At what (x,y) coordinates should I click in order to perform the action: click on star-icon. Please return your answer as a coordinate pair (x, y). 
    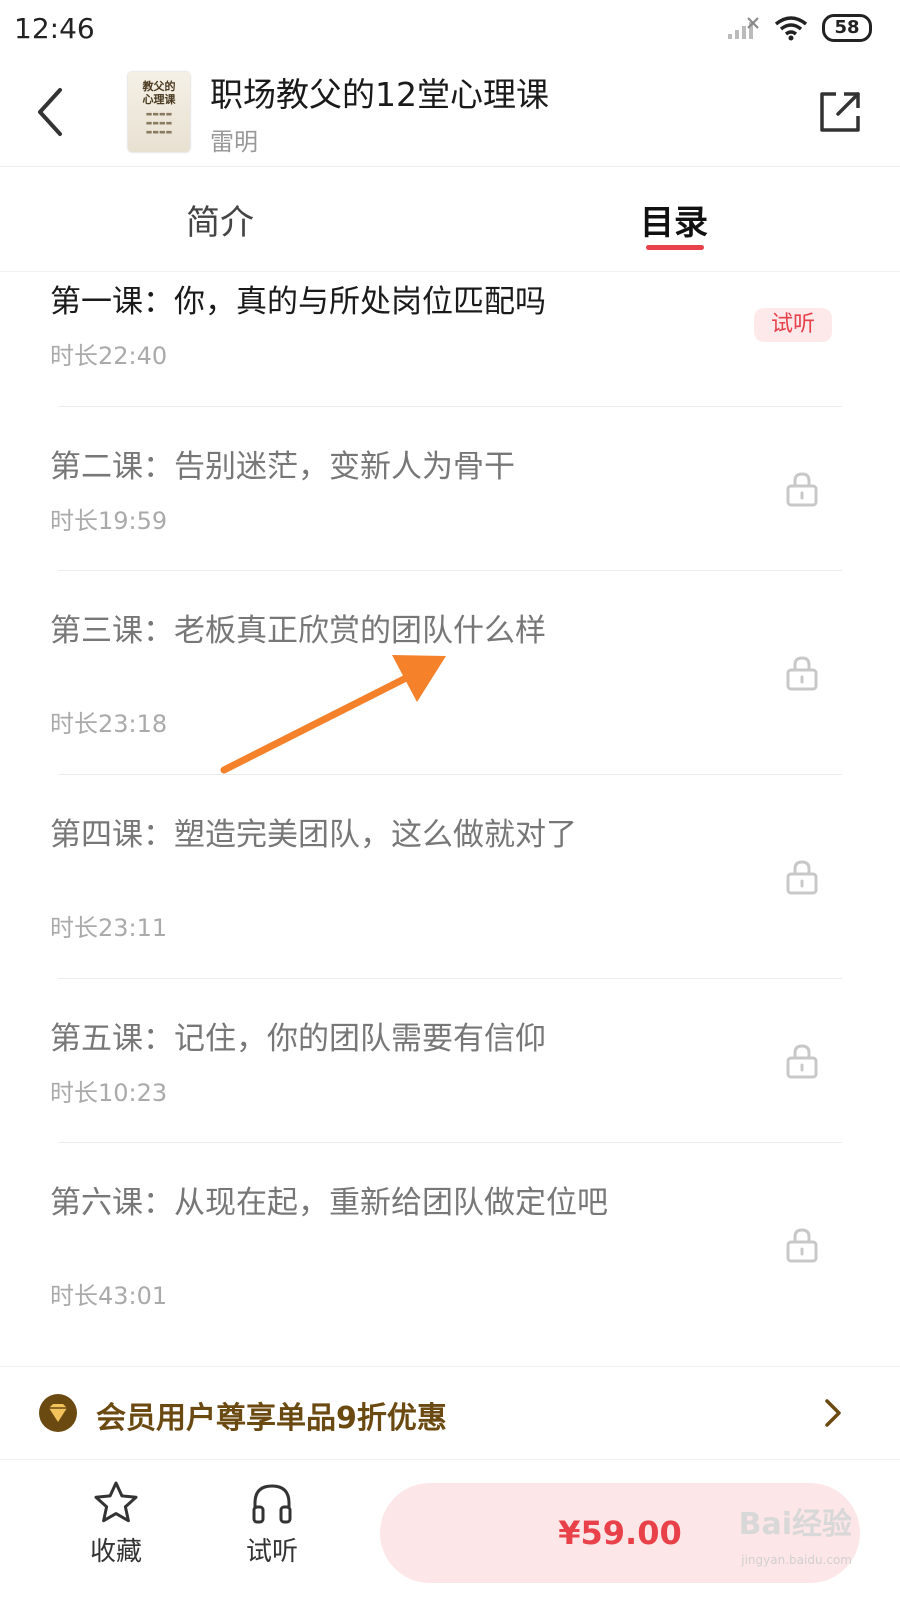
    Looking at the image, I should click on (116, 1502).